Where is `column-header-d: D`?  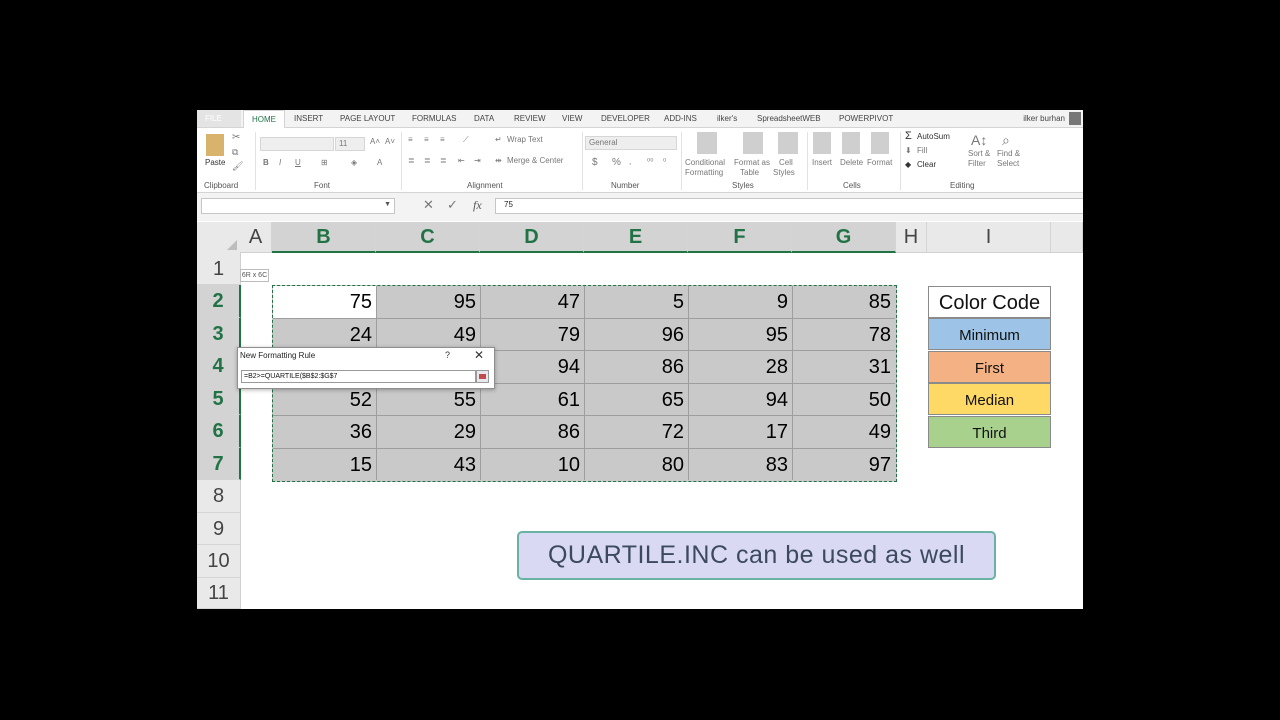
column-header-d: D is located at coordinates (532, 237).